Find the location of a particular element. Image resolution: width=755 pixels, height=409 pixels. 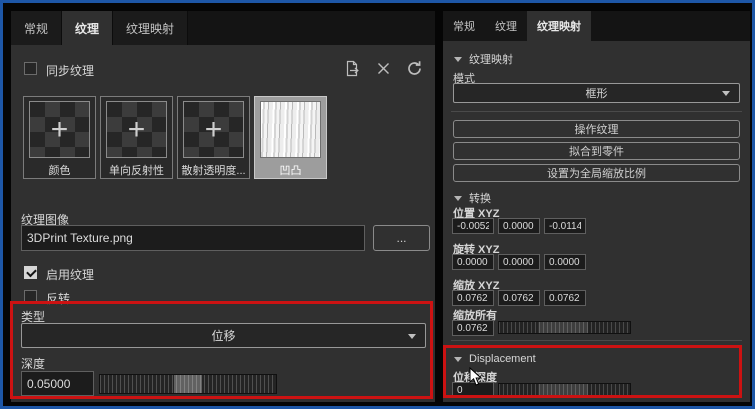

mode-dropdown: 框形 is located at coordinates (596, 93).